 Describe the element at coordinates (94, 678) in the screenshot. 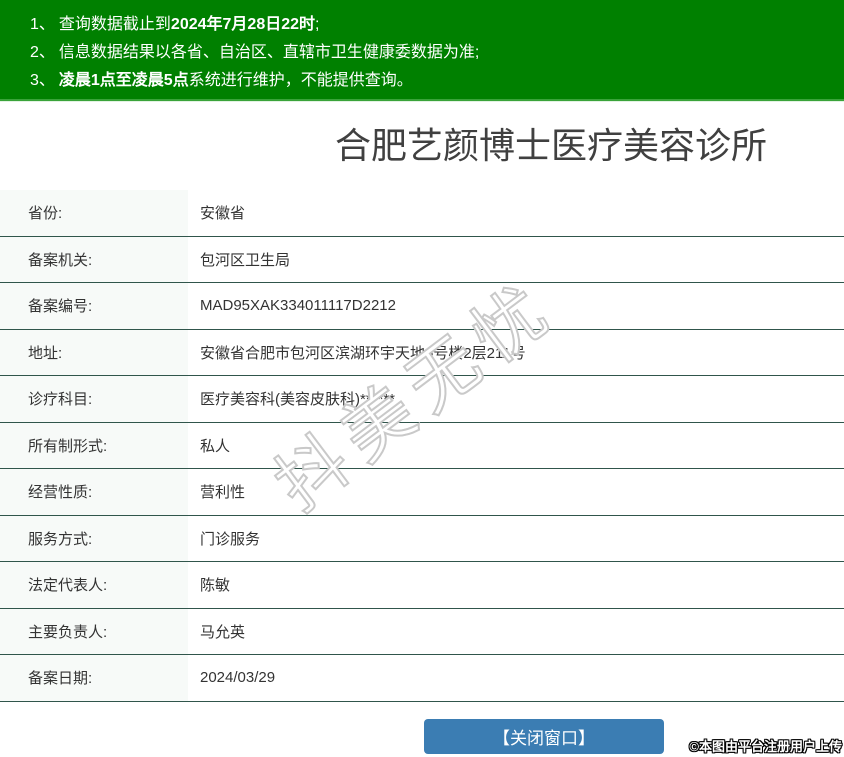

I see `field-label: 备案日期:` at that location.